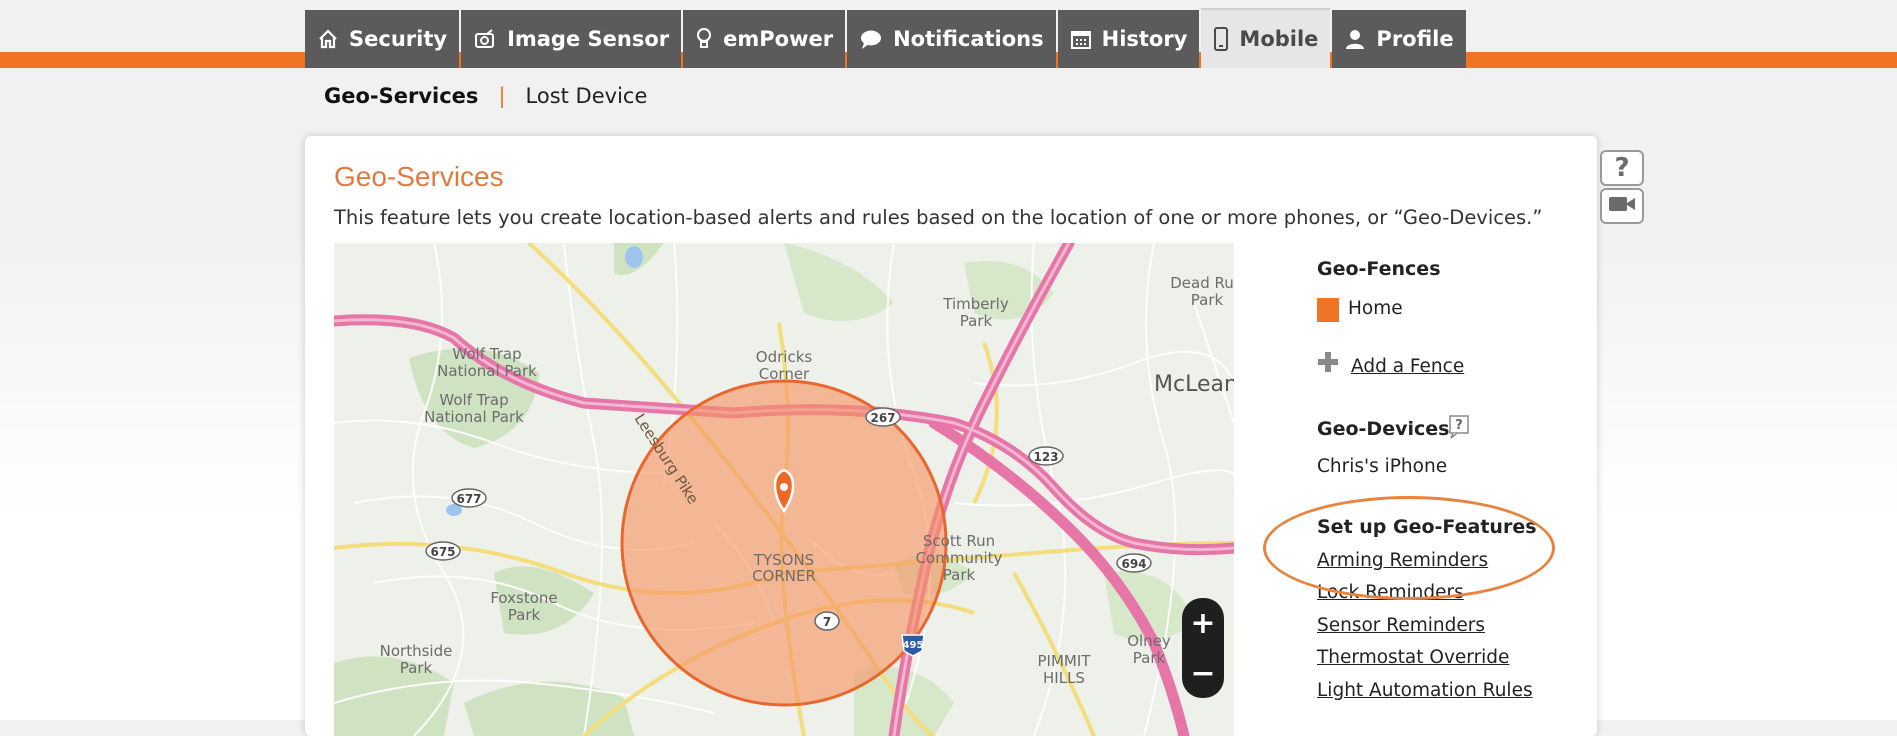 The image size is (1897, 736). I want to click on map-label: Timberly, so click(975, 304).